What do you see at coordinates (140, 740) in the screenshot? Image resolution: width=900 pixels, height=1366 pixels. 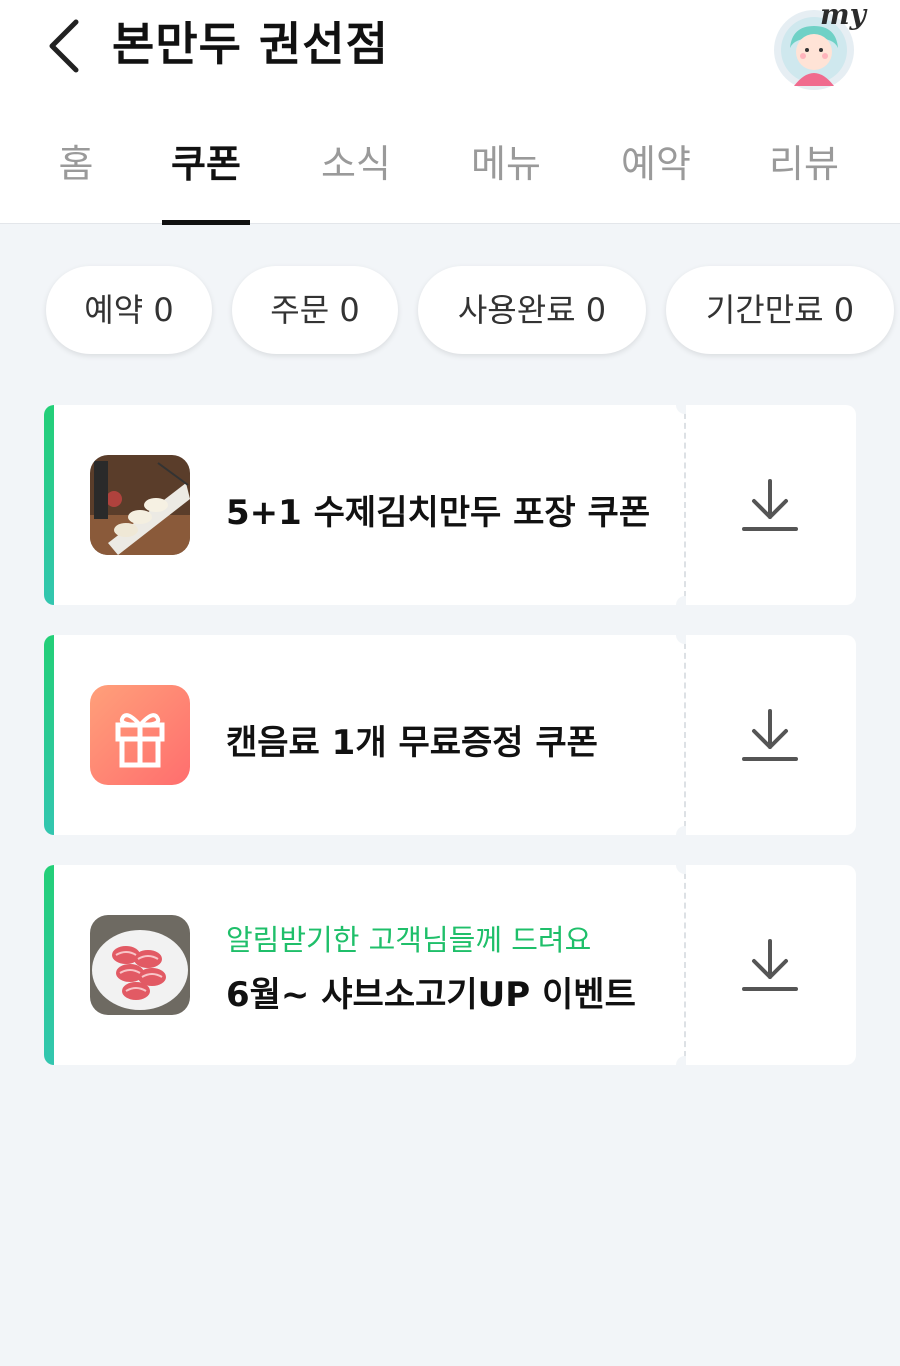 I see `gift-icon` at bounding box center [140, 740].